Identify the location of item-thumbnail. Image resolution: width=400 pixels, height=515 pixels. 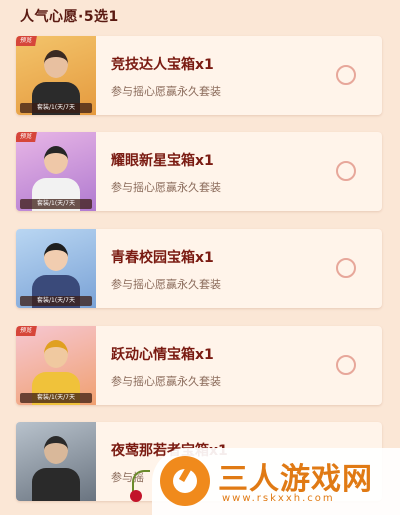
(56, 461).